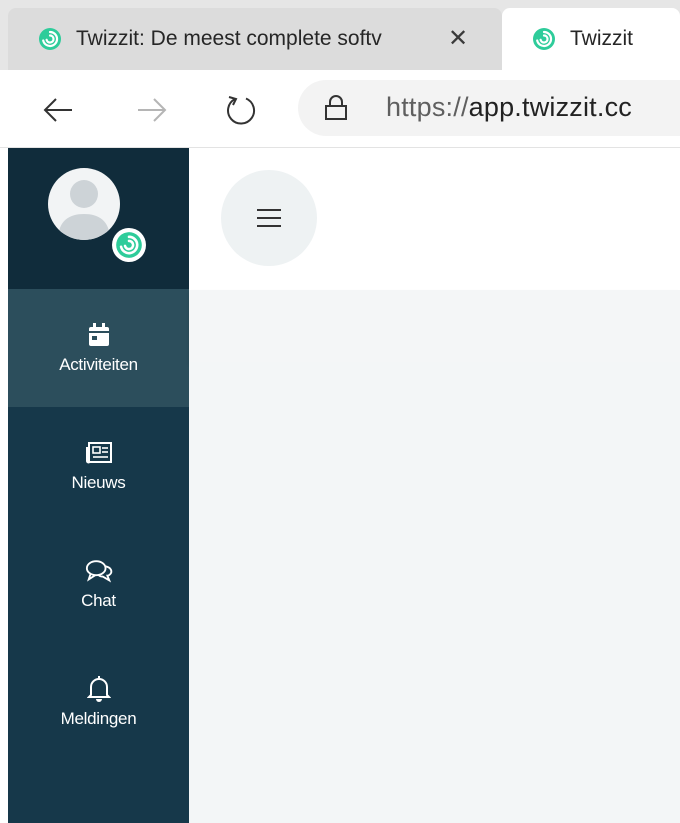 This screenshot has width=680, height=823. Describe the element at coordinates (98, 364) in the screenshot. I see `sidebar-item-label: Activiteiten` at that location.